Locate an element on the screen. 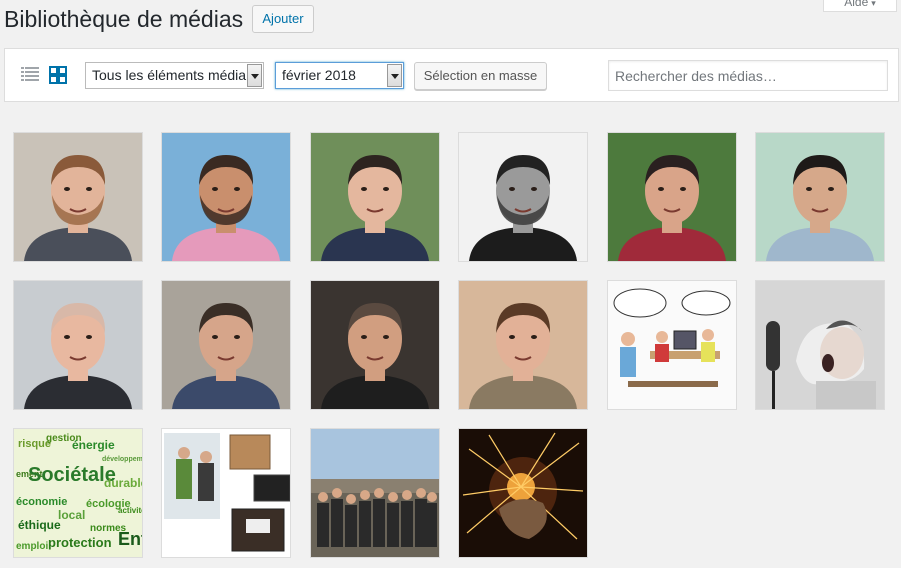 The width and height of the screenshot is (901, 568). list-view-icon is located at coordinates (30, 75).